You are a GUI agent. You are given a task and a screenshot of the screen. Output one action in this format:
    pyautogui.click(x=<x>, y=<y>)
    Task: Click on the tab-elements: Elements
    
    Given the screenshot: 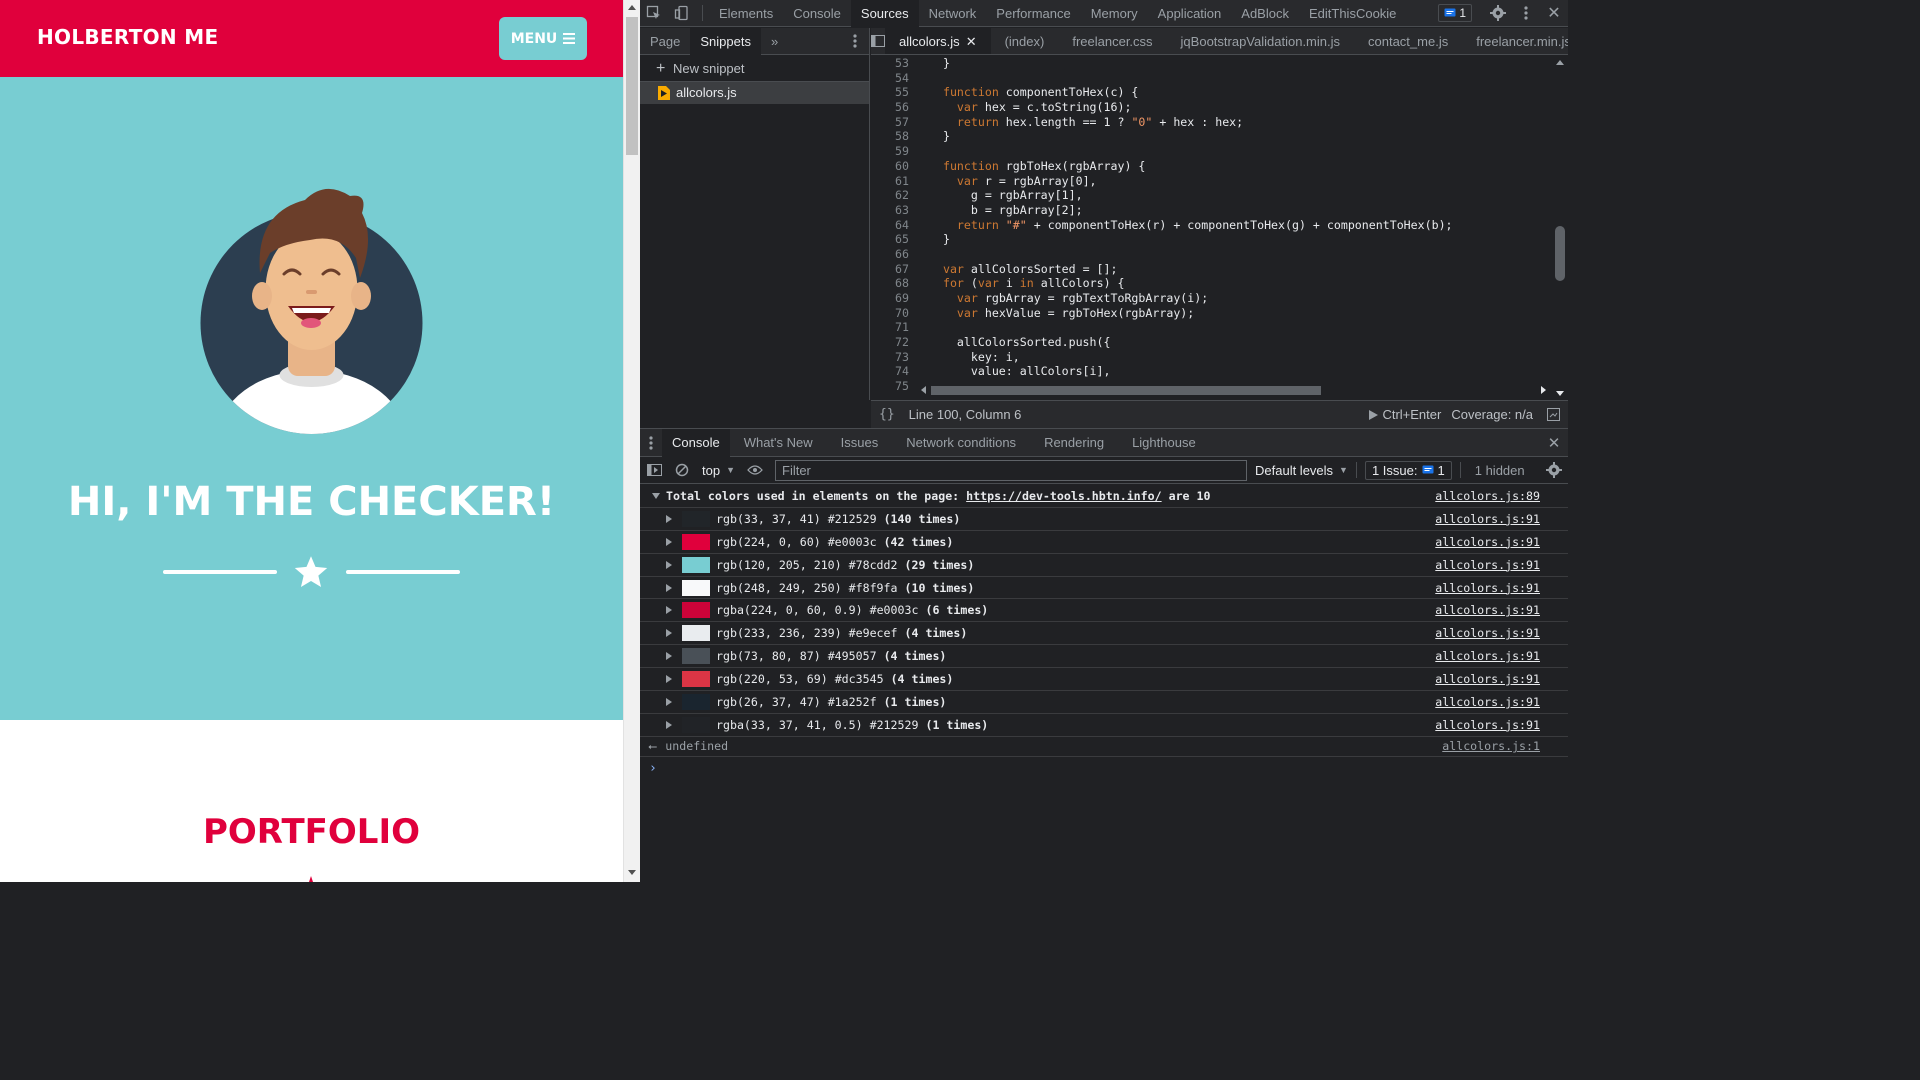 What is the action you would take?
    pyautogui.click(x=746, y=13)
    